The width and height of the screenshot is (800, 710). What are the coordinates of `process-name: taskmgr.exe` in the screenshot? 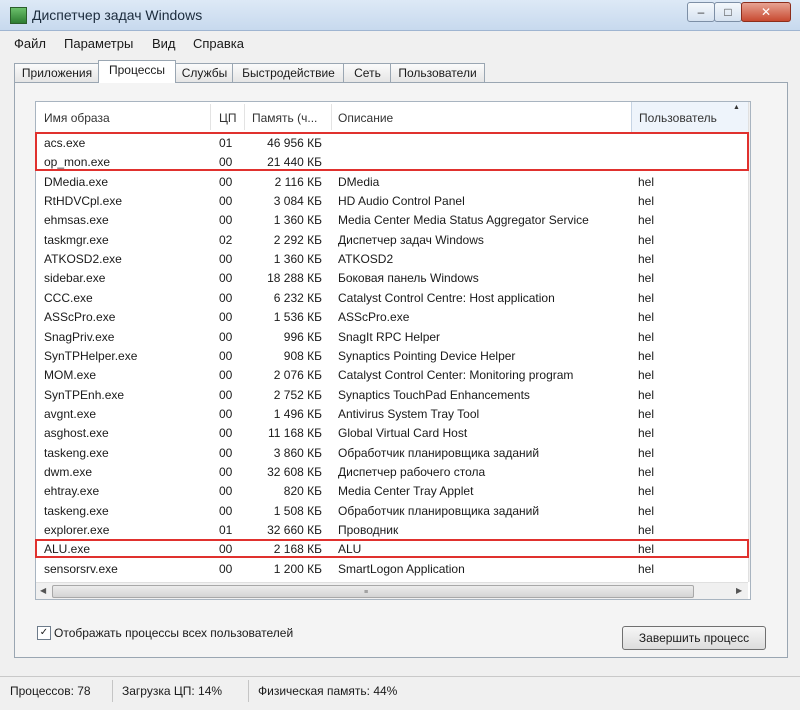 It's located at (76, 239).